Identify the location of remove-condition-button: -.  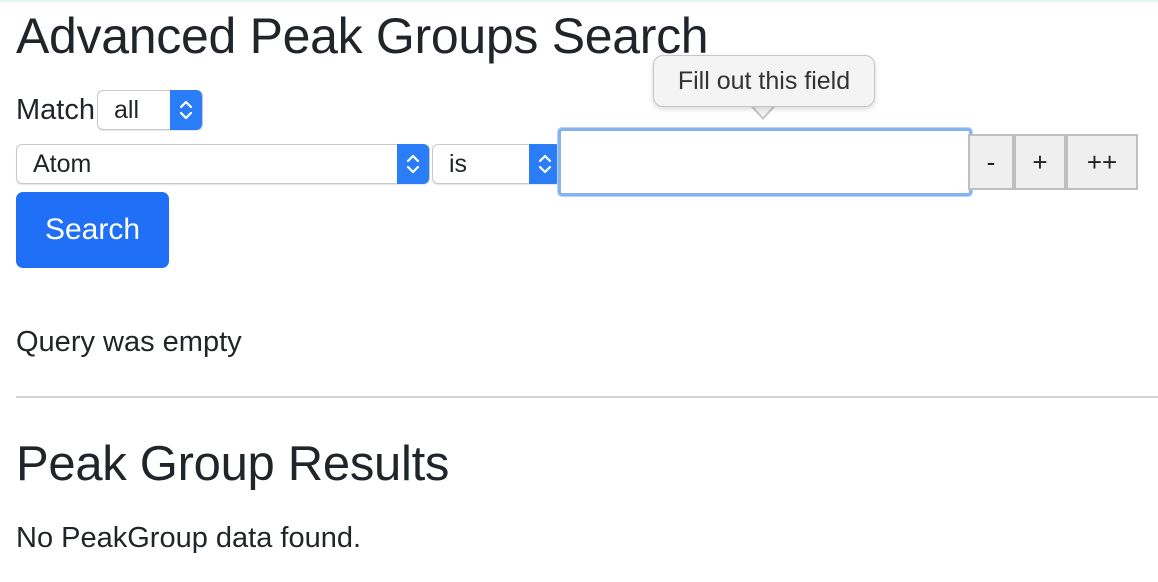
(991, 162).